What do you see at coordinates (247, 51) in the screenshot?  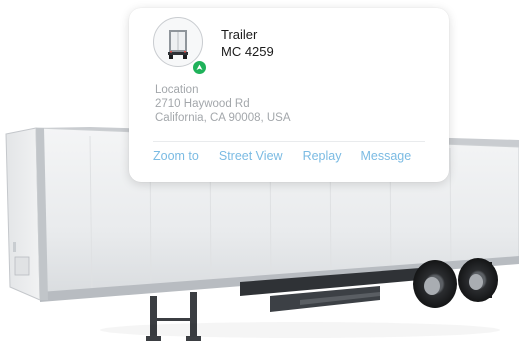 I see `vehicle-plate: MC 4259` at bounding box center [247, 51].